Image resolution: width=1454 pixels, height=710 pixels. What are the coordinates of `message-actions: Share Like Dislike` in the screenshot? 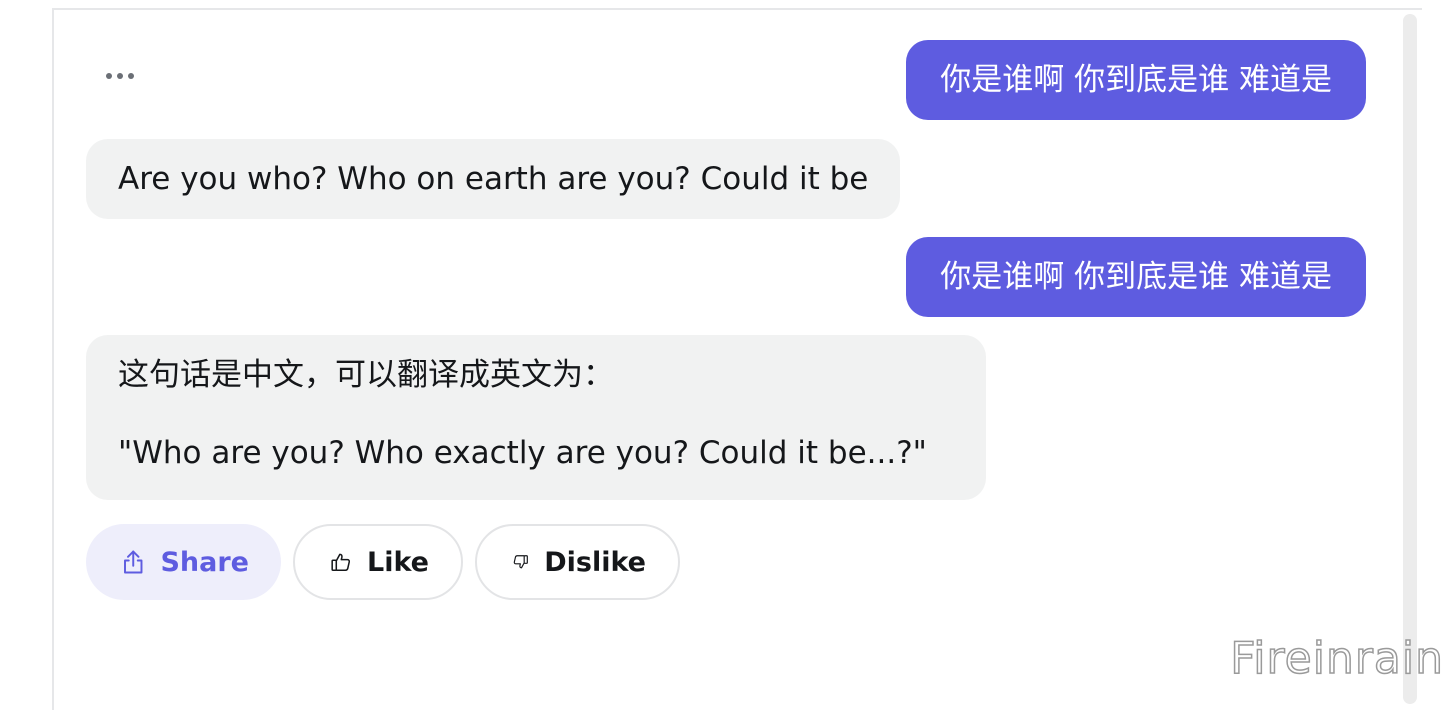 It's located at (383, 562).